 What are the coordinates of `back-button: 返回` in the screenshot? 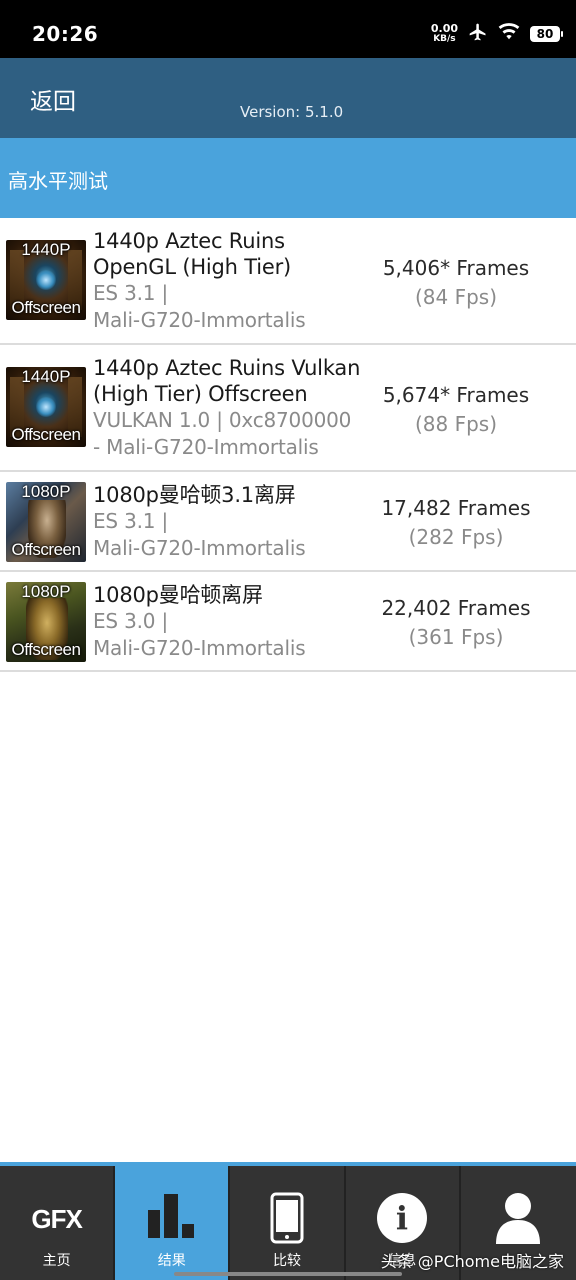 It's located at (53, 99).